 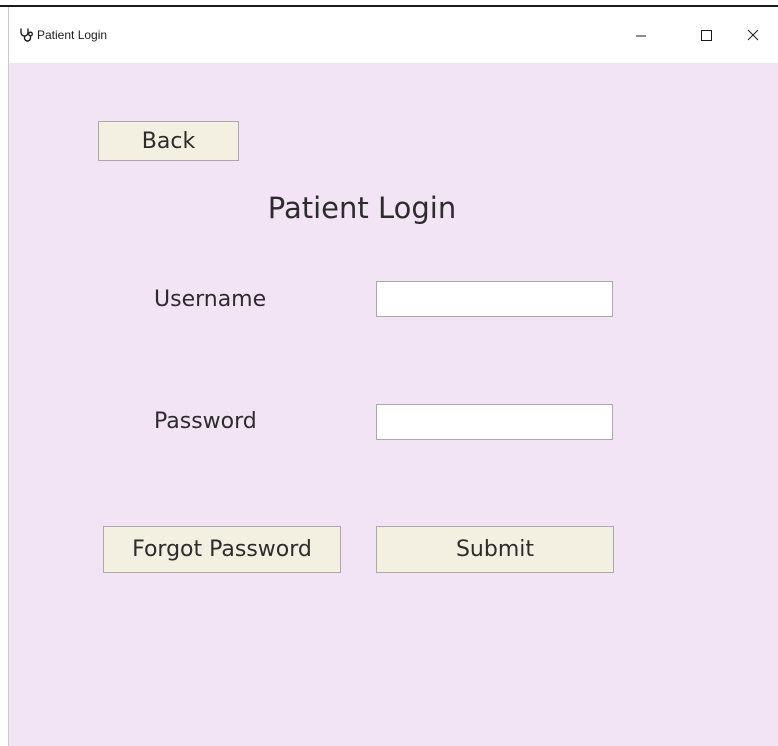 I want to click on page-title: Patient Login, so click(x=362, y=208).